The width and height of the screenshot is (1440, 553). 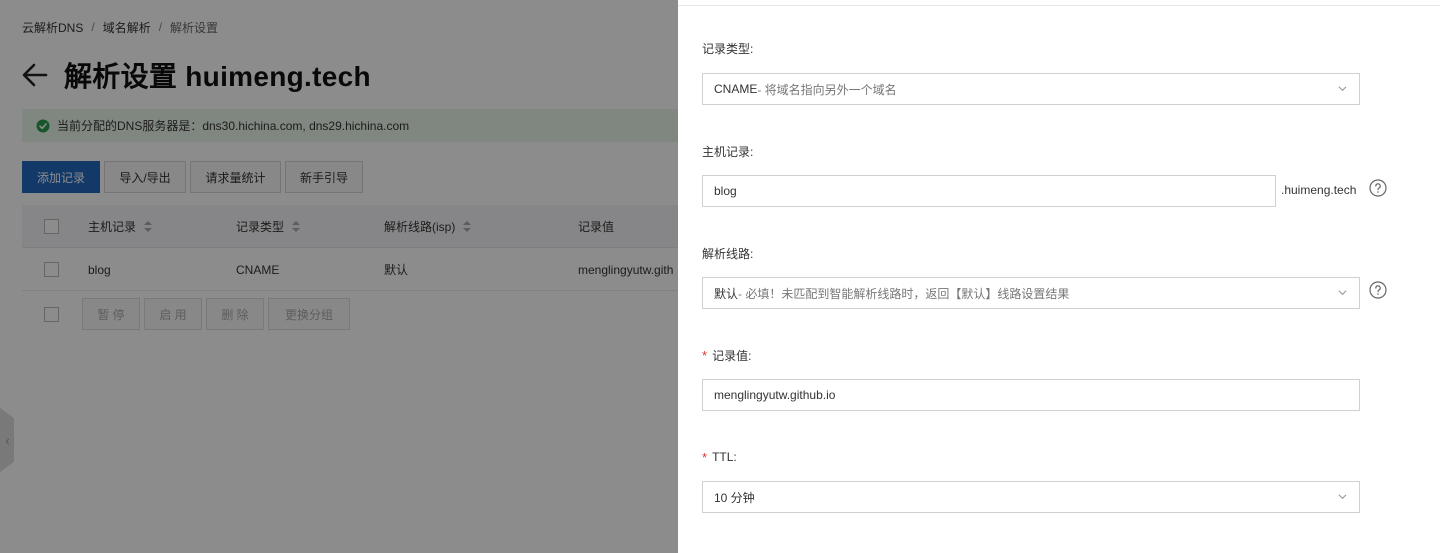 I want to click on line-desc: - 必填！未匹配到智能解析线路时，返回【默认】线路设置结果, so click(x=904, y=293).